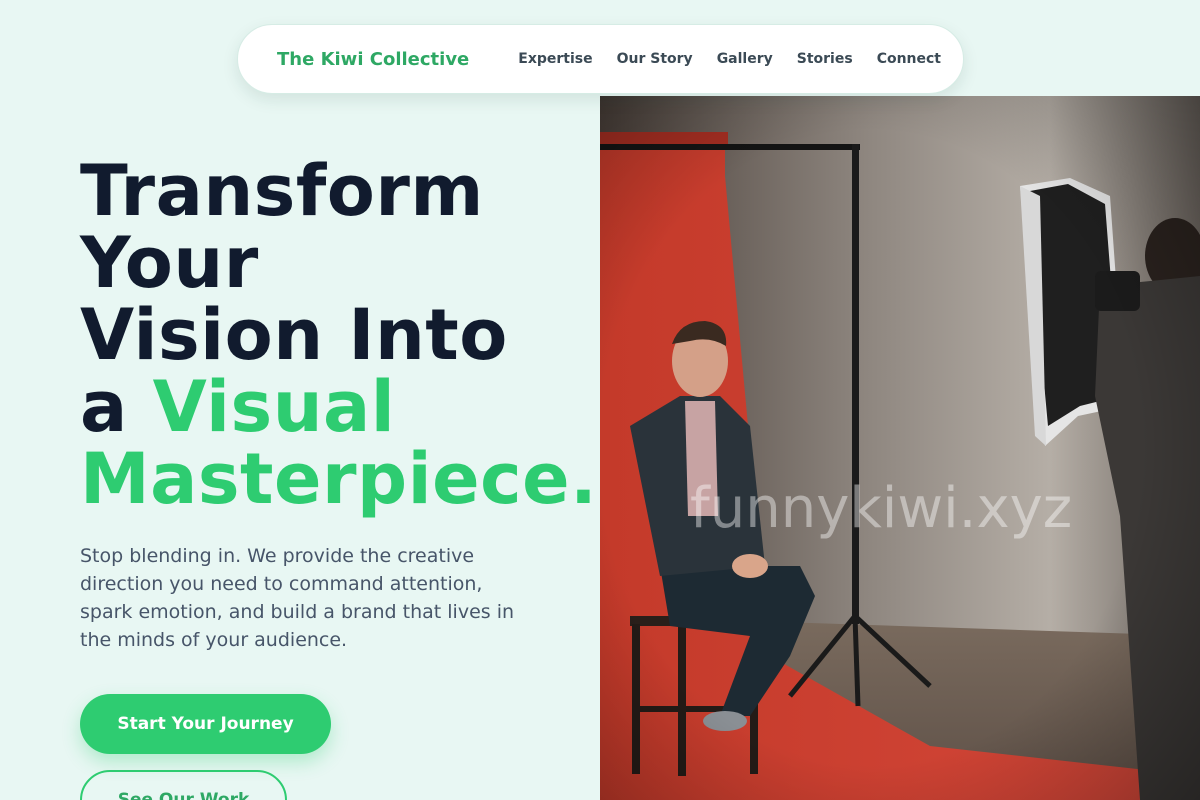  Describe the element at coordinates (294, 335) in the screenshot. I see `hero-title-line-3: Vision Into` at that location.